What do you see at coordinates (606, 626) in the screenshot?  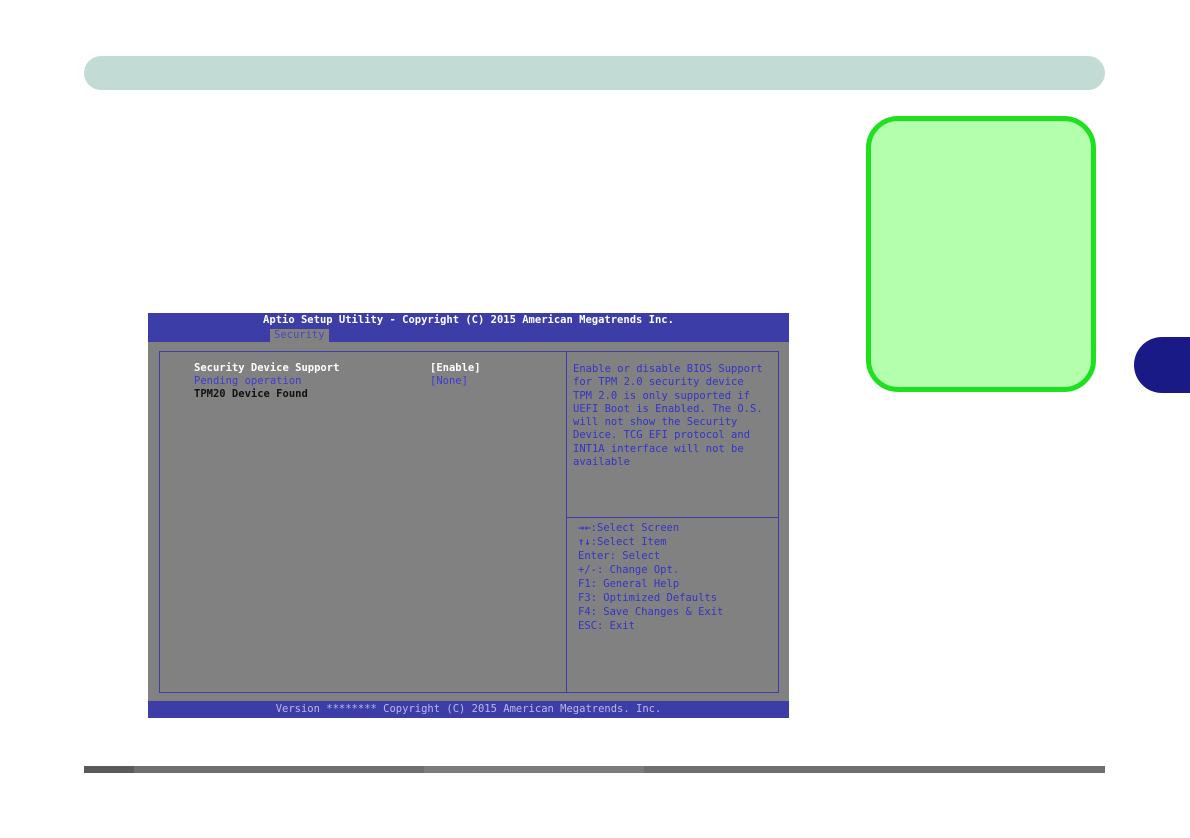 I see `key-esc-exit: ESC: Exit` at bounding box center [606, 626].